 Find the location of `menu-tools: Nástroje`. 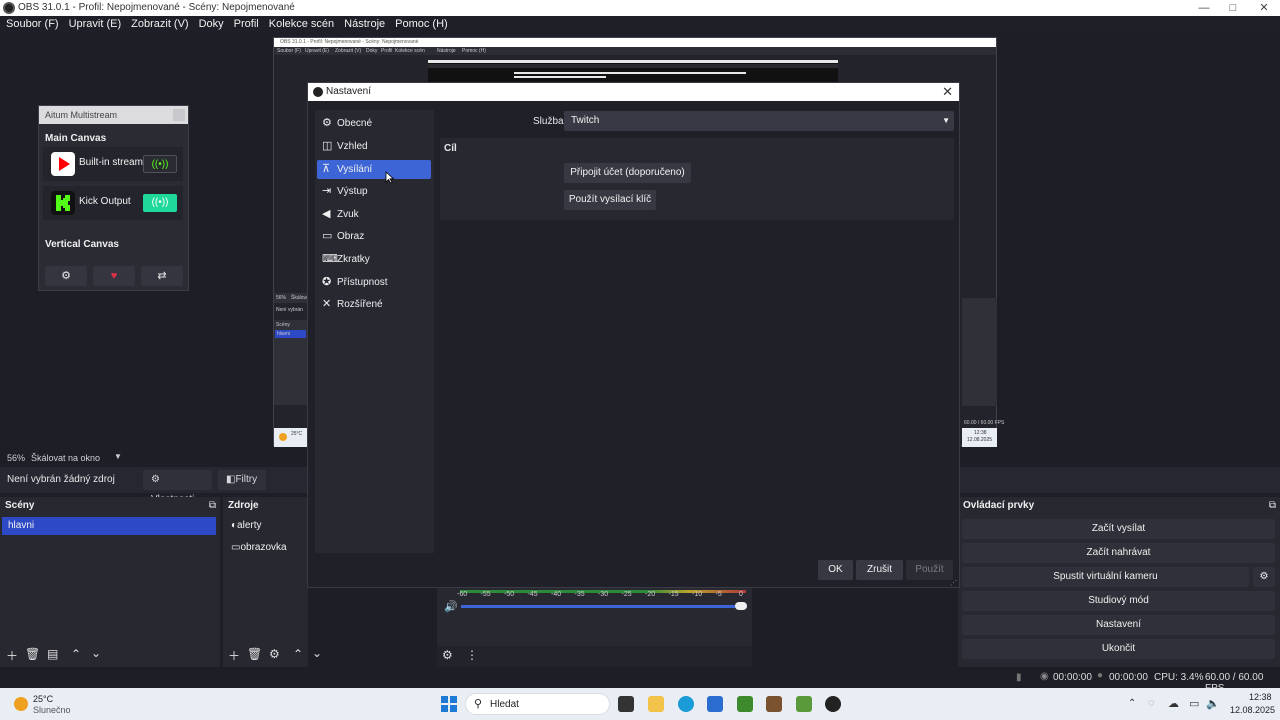

menu-tools: Nástroje is located at coordinates (364, 24).